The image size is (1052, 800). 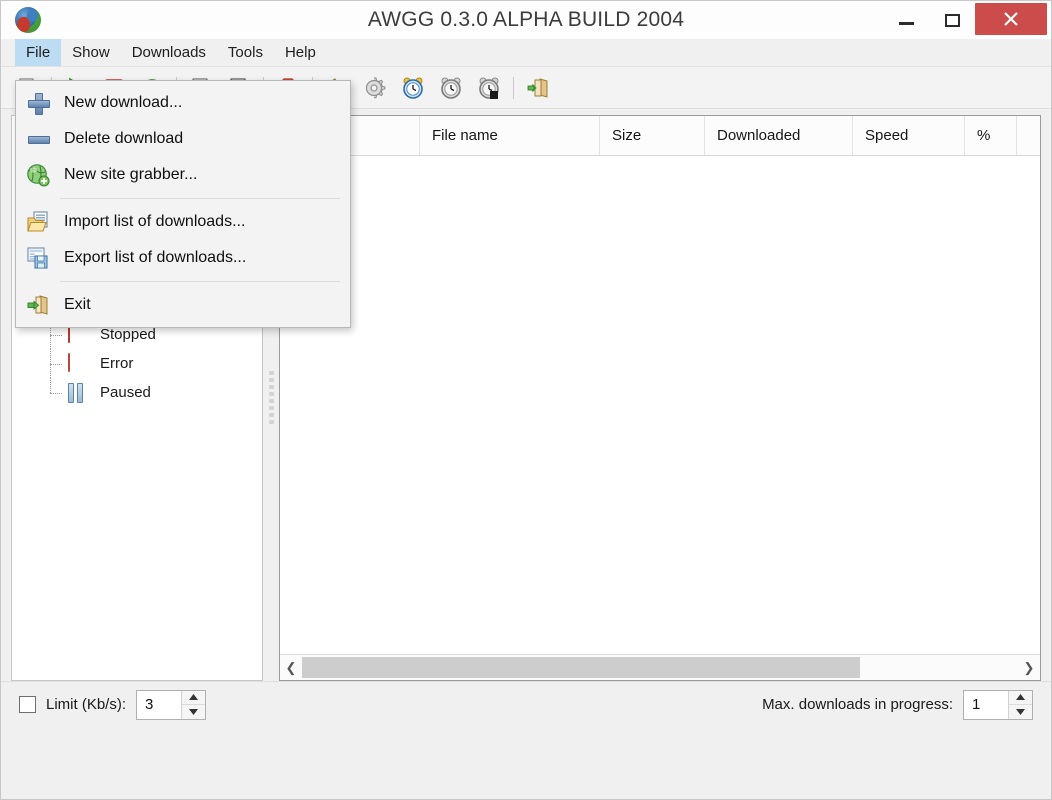 I want to click on menu-item-exit-label: Exit, so click(x=77, y=304).